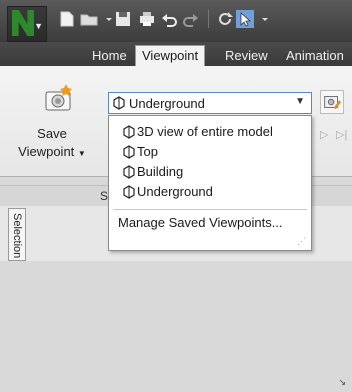  I want to click on viewpoint-option: Top, so click(140, 152).